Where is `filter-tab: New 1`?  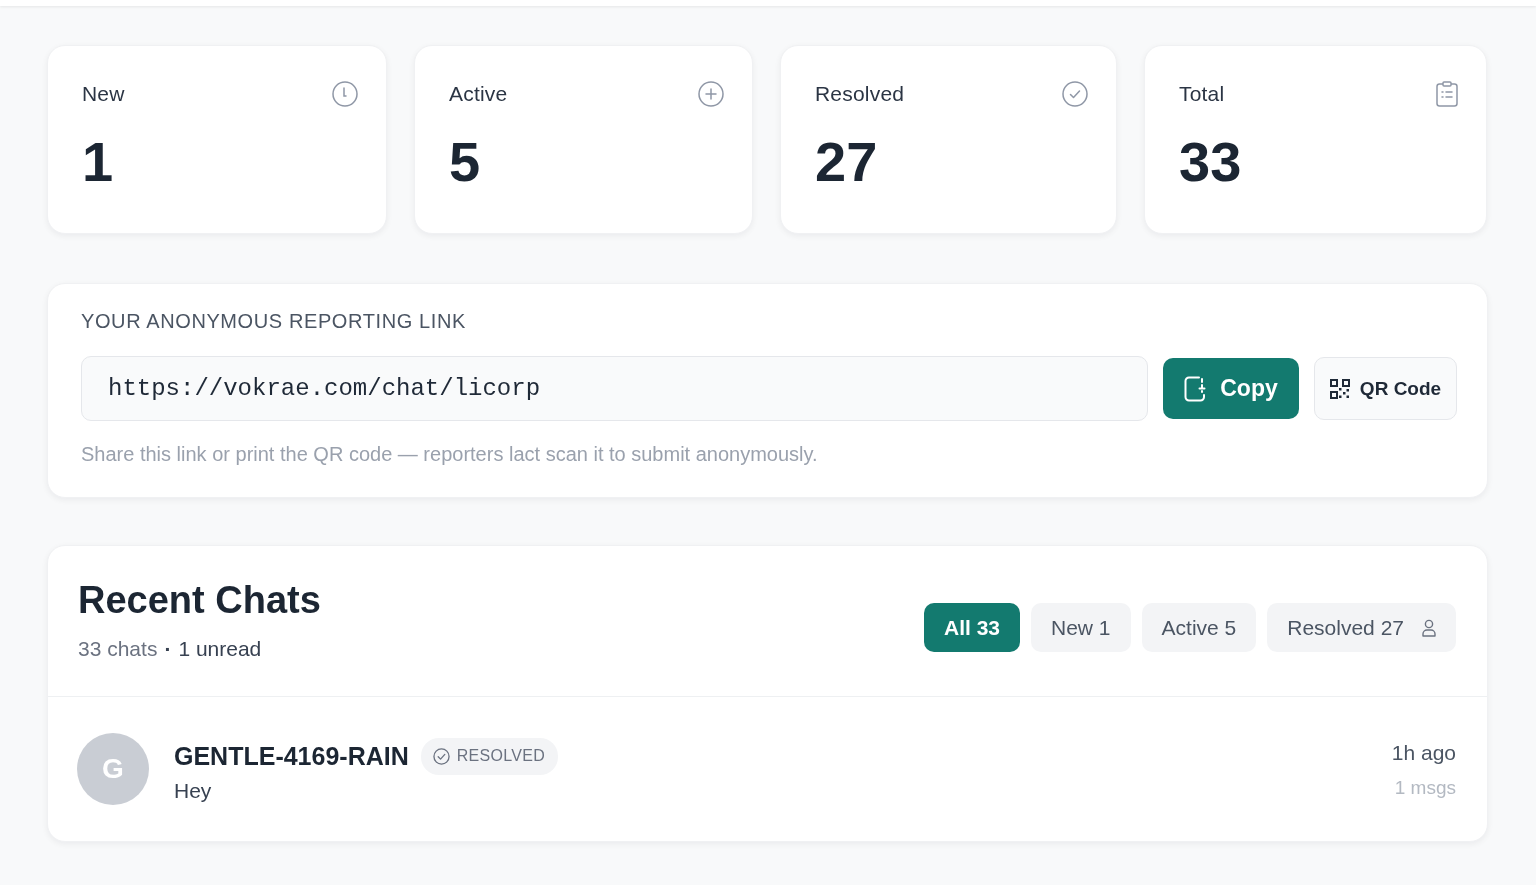
filter-tab: New 1 is located at coordinates (1081, 627).